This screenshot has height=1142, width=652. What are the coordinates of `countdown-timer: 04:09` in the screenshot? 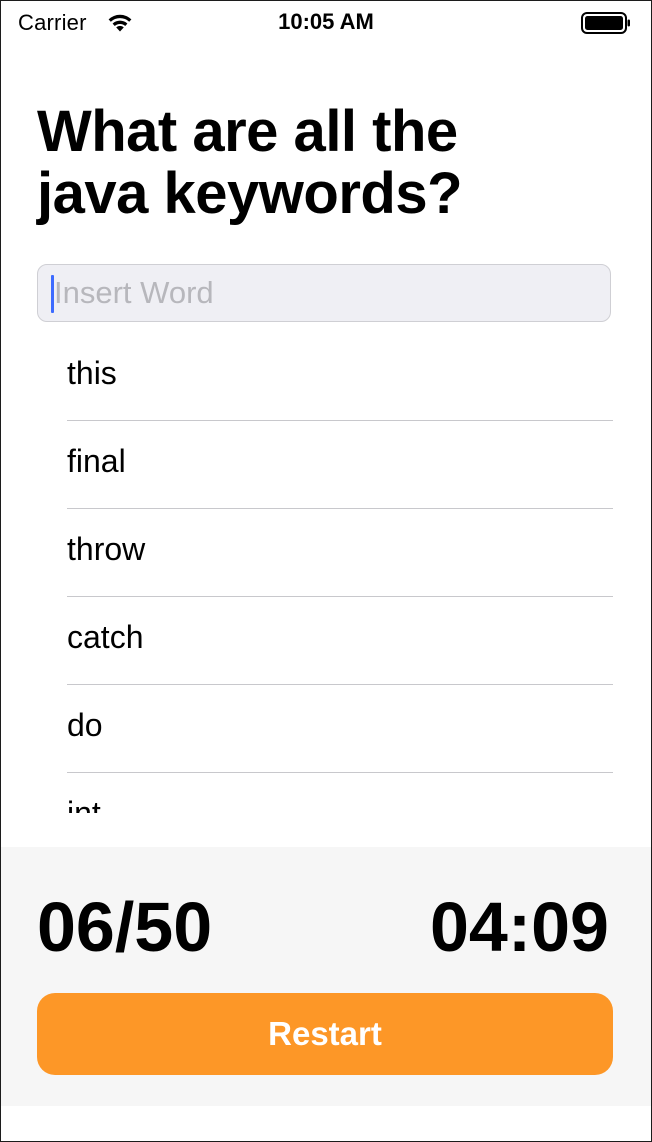 It's located at (519, 927).